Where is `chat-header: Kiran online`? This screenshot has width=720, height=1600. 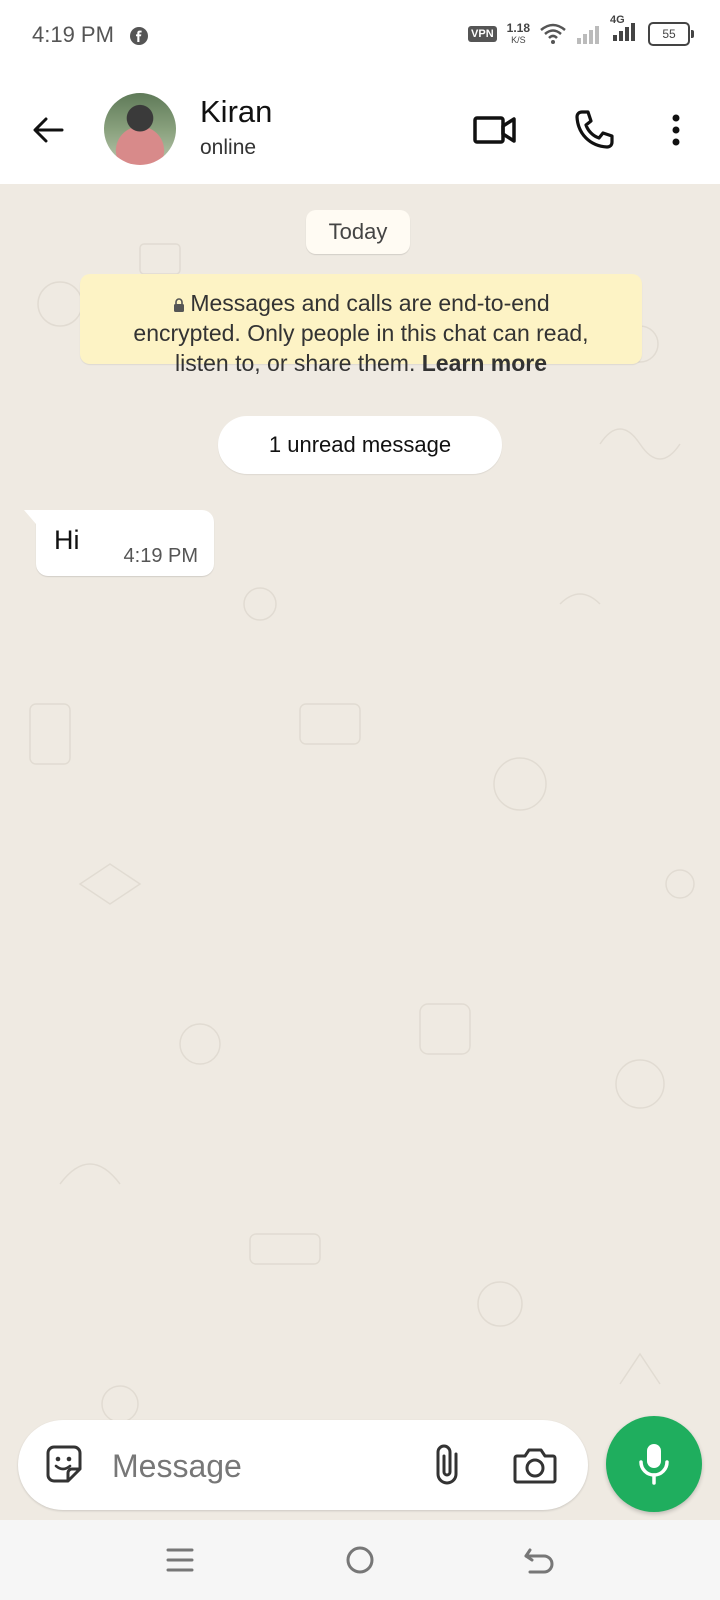 chat-header: Kiran online is located at coordinates (360, 128).